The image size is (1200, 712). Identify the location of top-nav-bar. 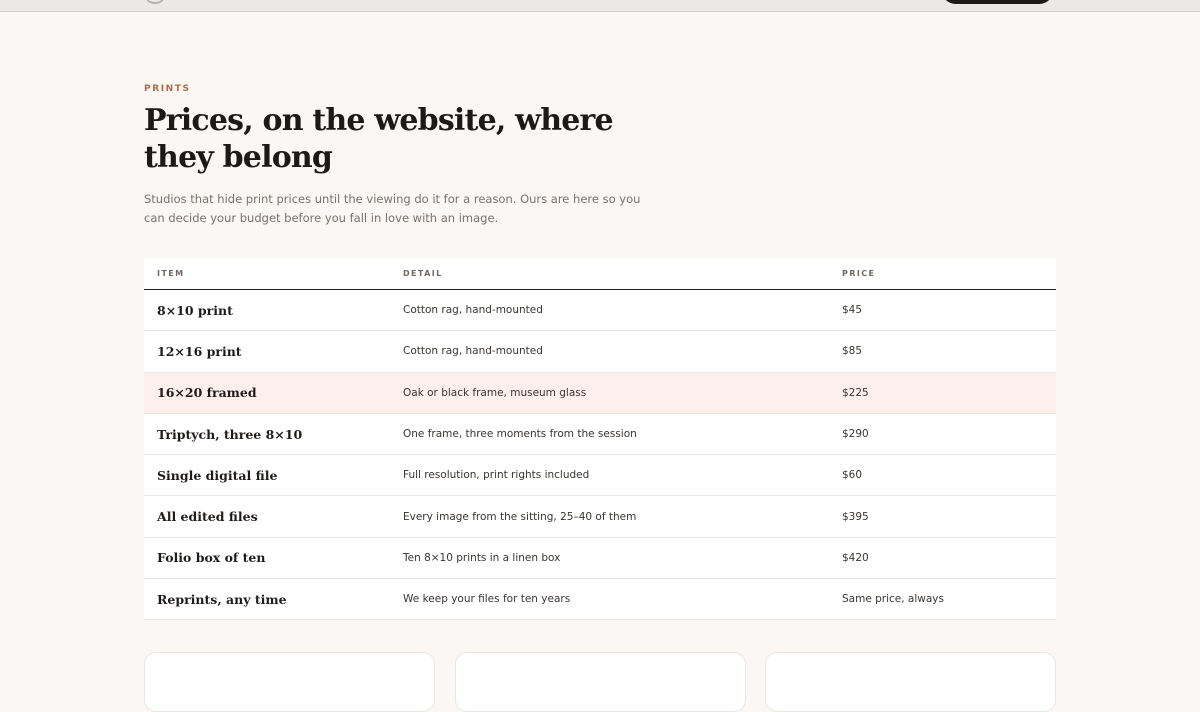
(600, 6).